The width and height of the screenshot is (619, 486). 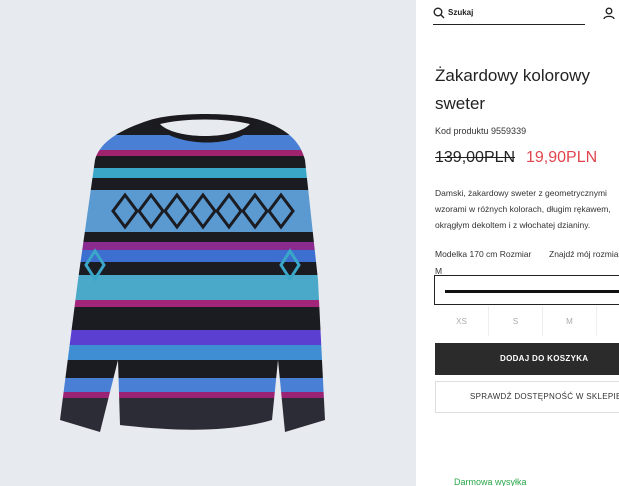 I want to click on find-size-link: Znajdź mój rozmiar, so click(x=584, y=254).